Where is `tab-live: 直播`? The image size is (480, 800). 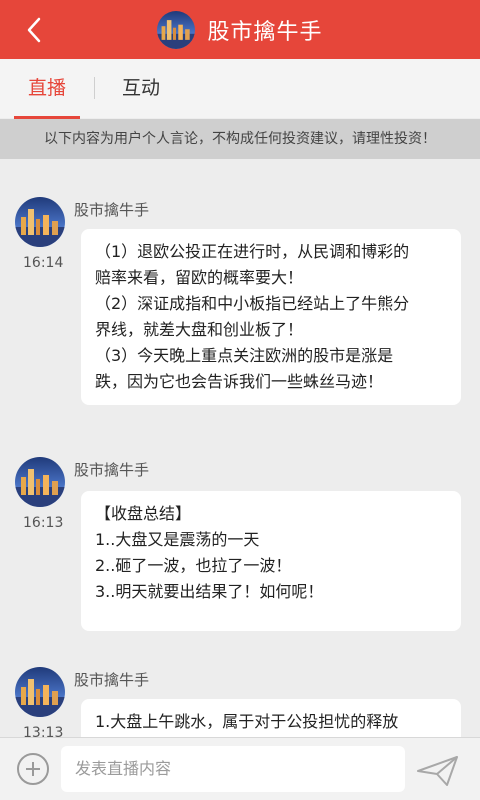 tab-live: 直播 is located at coordinates (47, 88).